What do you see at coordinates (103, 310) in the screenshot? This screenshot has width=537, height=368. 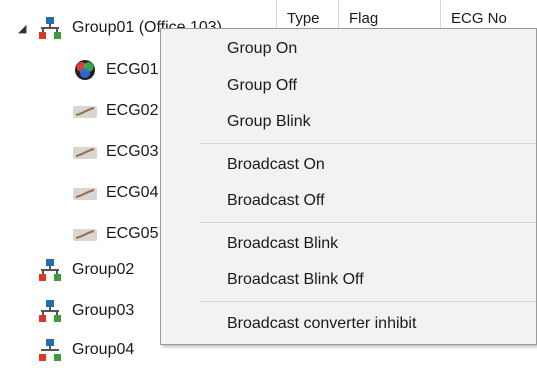 I see `tree-node-label: Group03` at bounding box center [103, 310].